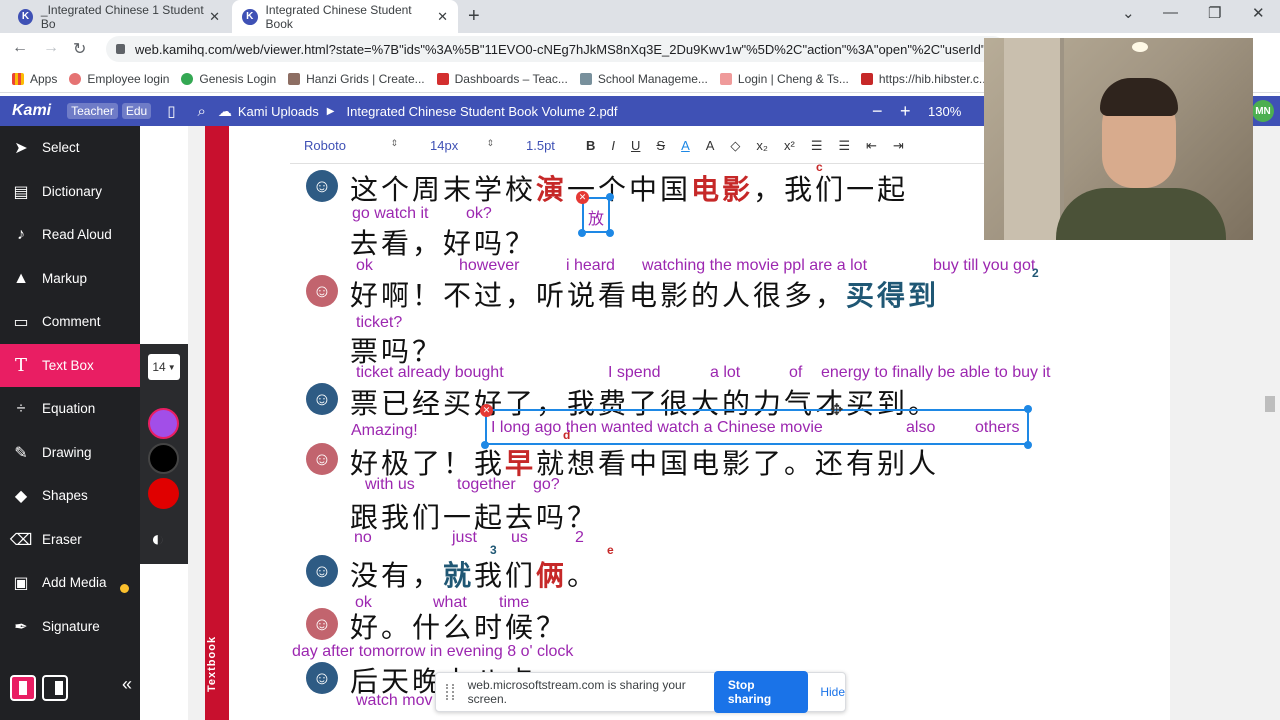 This screenshot has width=1280, height=720. I want to click on textbox-text: 放, so click(596, 217).